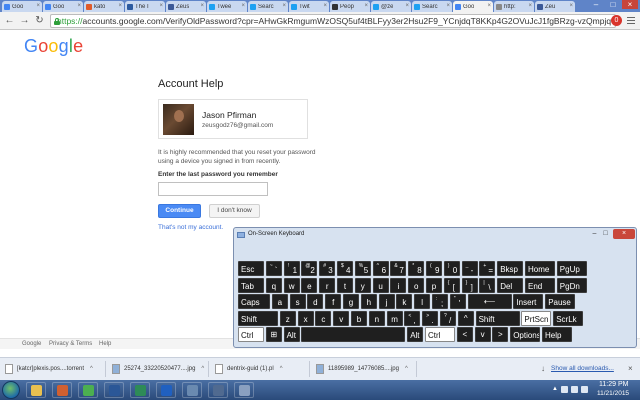 The image size is (640, 400). Describe the element at coordinates (179, 211) in the screenshot. I see `continue-button: Continue` at that location.